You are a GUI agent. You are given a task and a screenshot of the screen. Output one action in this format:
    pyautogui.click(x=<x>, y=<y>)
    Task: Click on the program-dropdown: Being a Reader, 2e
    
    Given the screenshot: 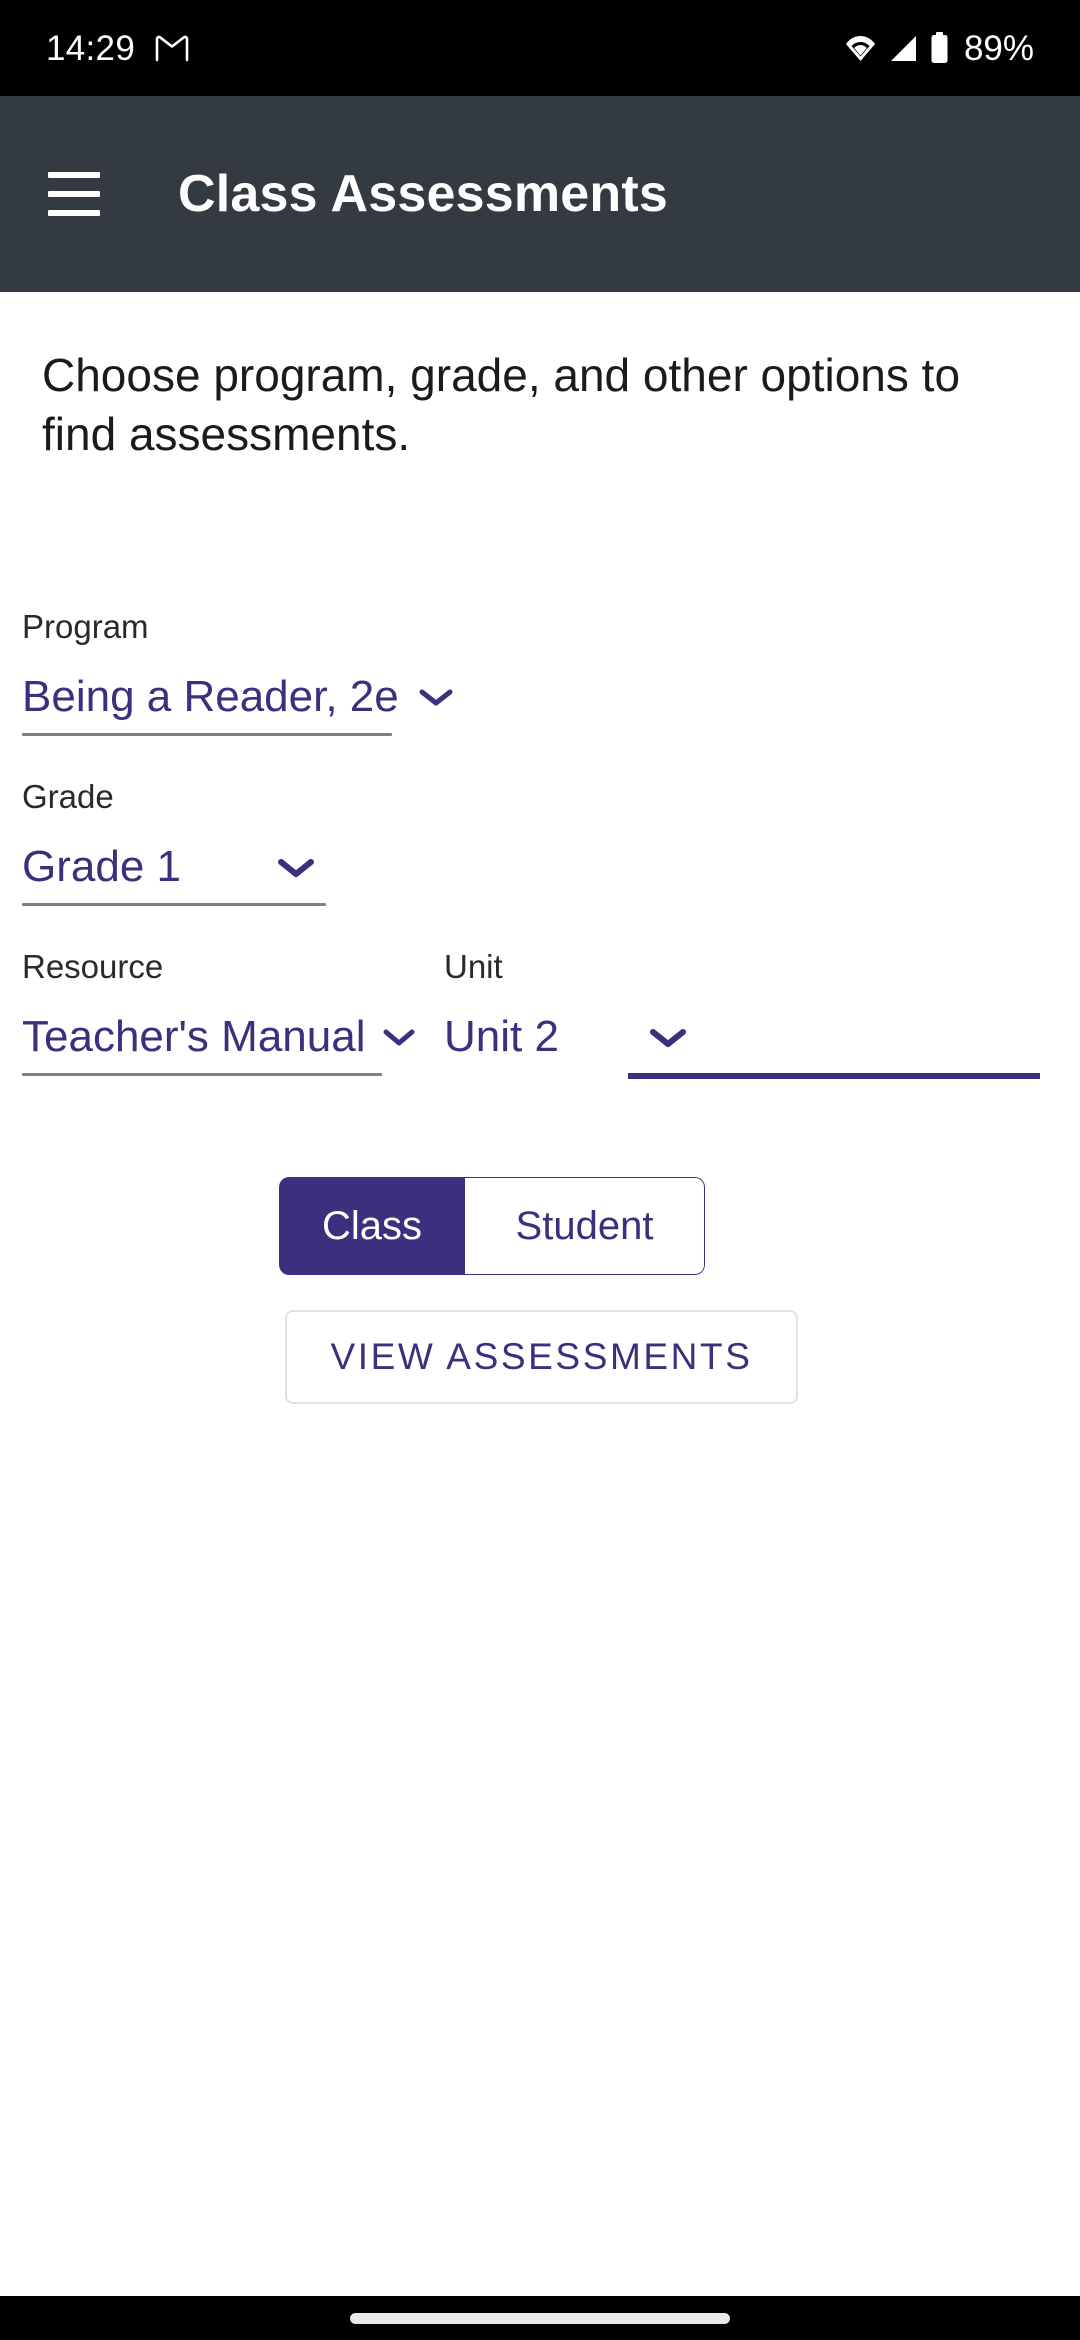 What is the action you would take?
    pyautogui.click(x=226, y=704)
    